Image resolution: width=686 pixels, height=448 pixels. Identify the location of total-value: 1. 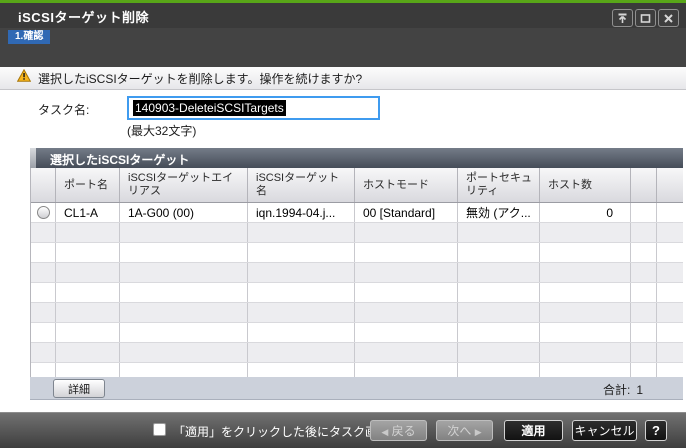
(639, 390).